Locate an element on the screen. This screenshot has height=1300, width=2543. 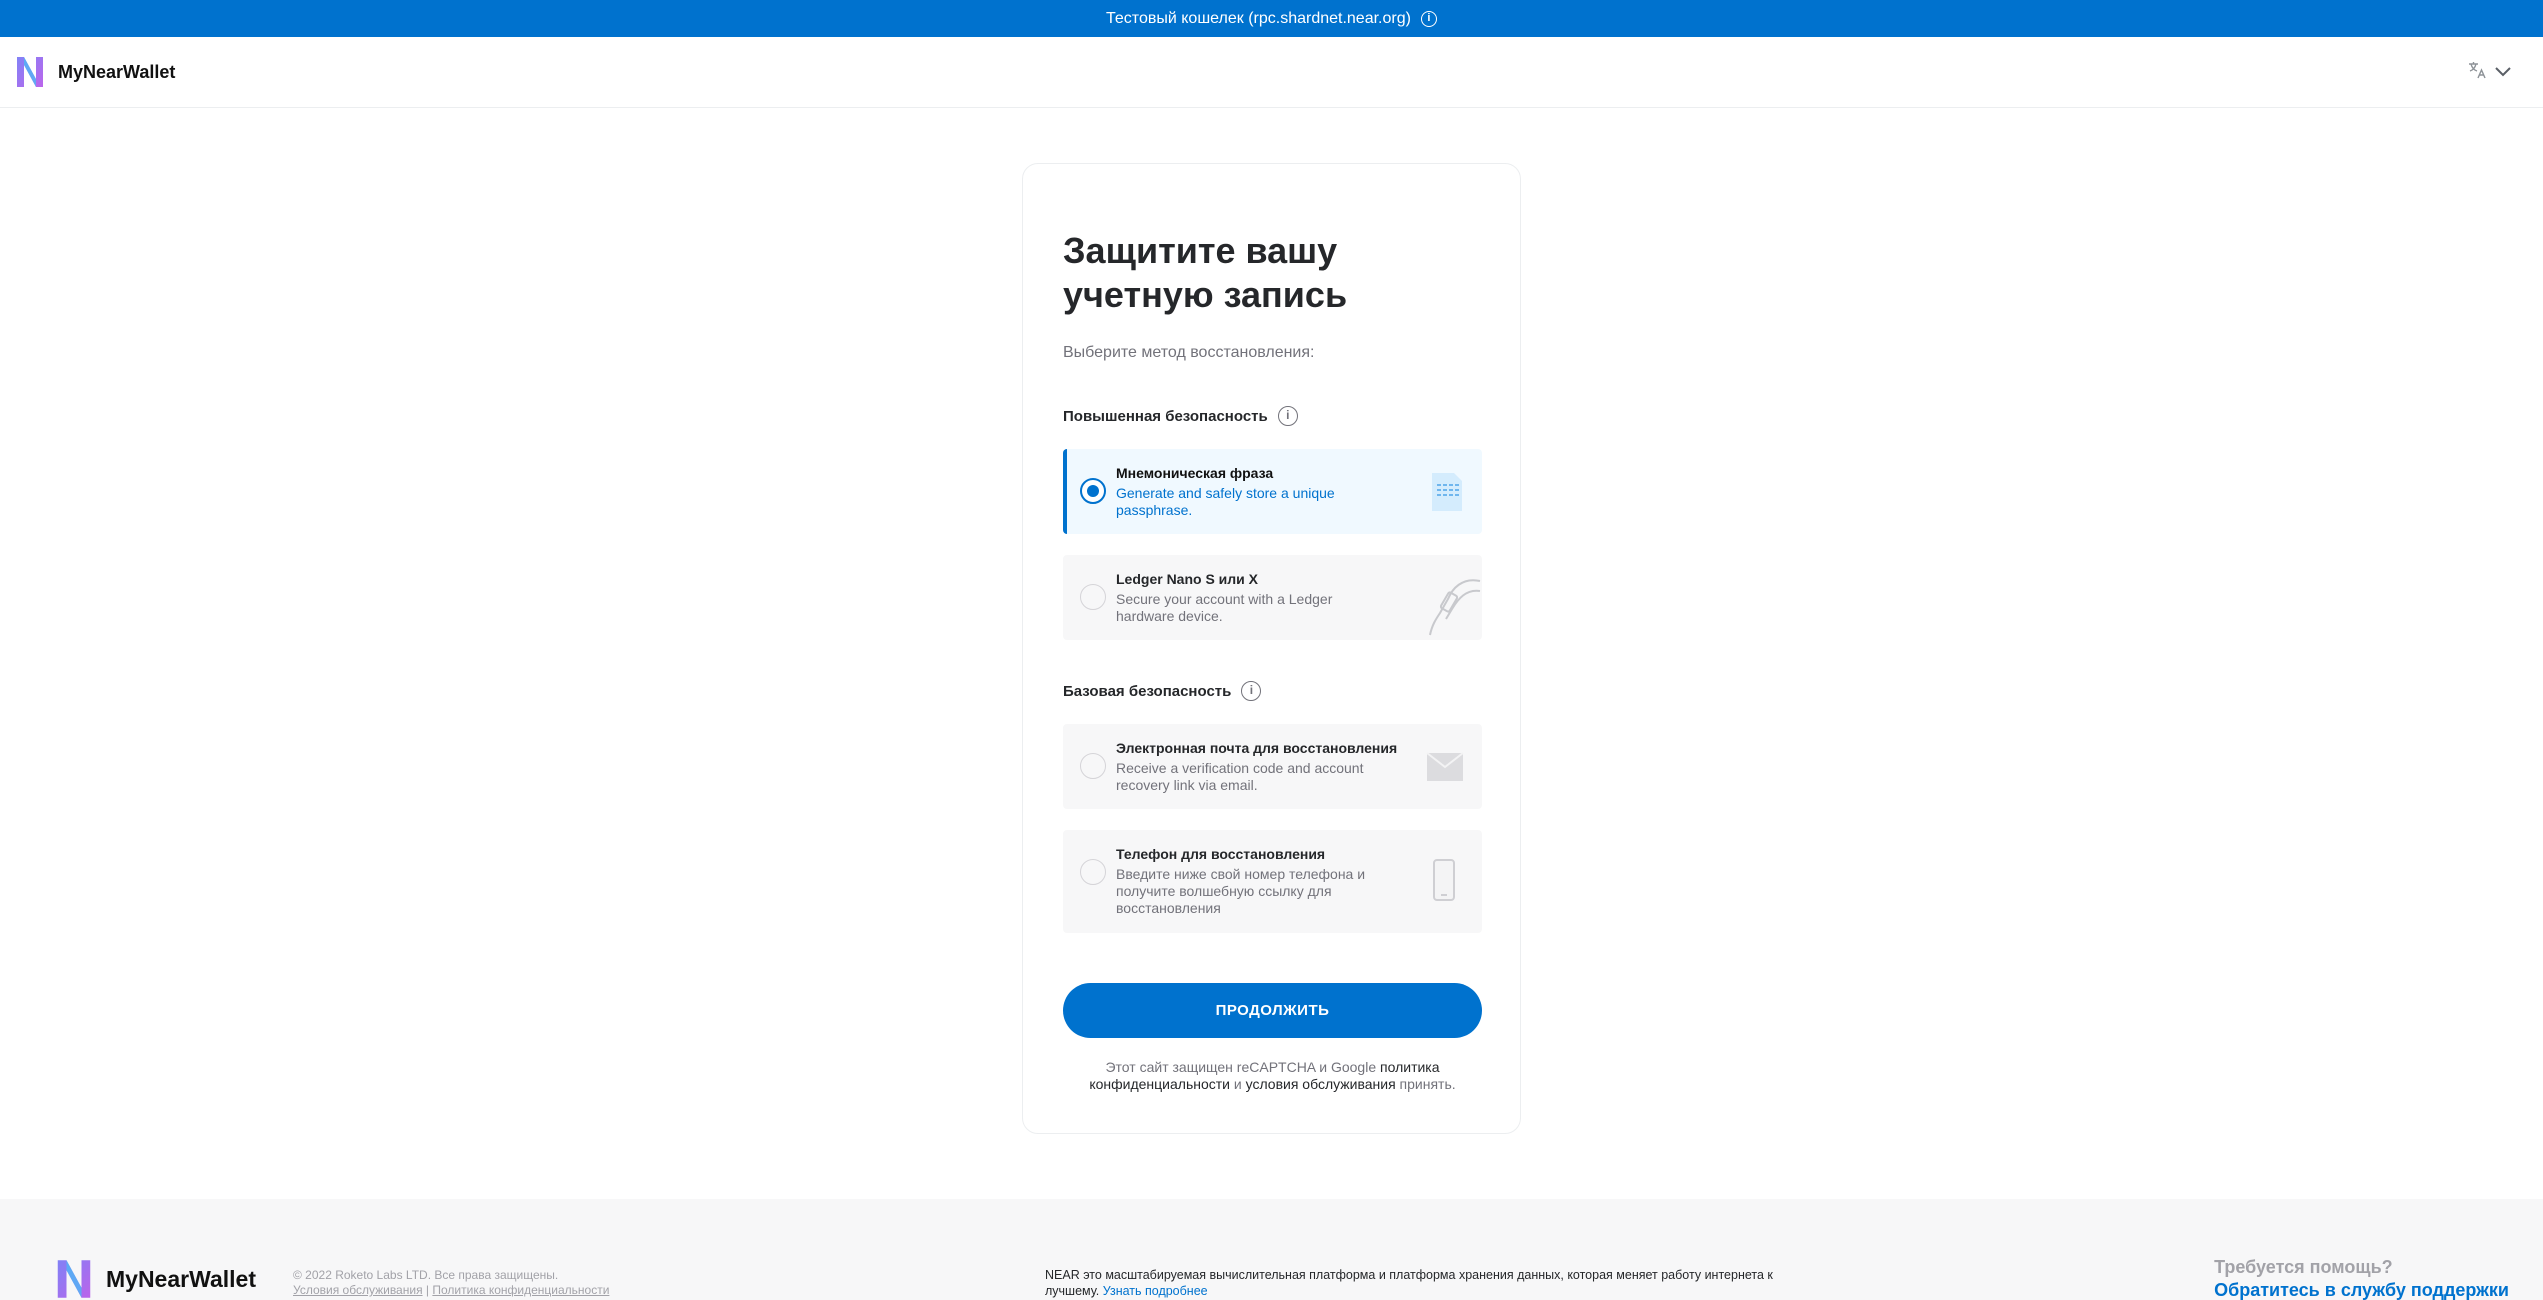
help-question: Требуется помощь? is located at coordinates (2303, 1267).